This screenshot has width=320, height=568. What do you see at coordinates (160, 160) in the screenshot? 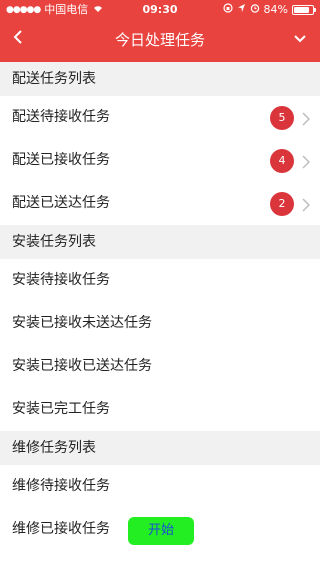
I see `list-item-delivery-received: 配送已接收任务 4` at bounding box center [160, 160].